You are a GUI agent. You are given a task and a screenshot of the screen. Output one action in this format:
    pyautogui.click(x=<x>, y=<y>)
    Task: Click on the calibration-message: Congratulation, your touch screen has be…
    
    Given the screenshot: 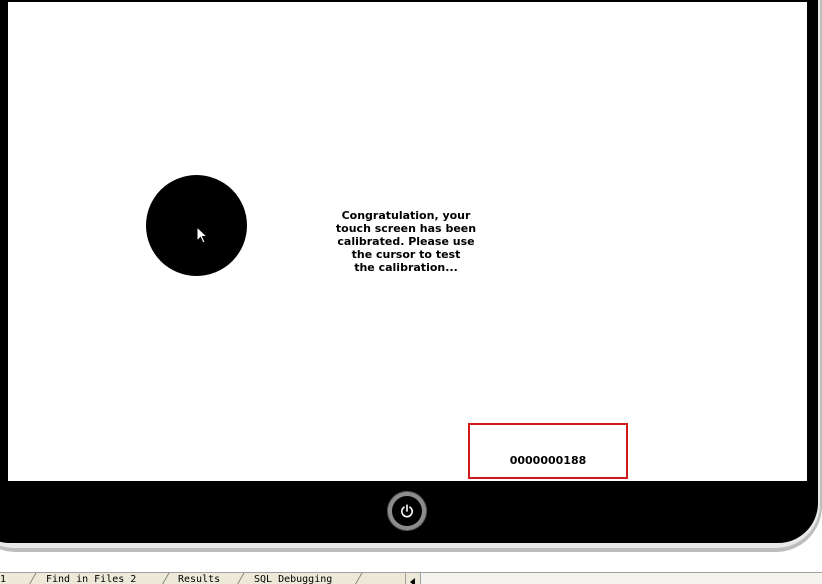 What is the action you would take?
    pyautogui.click(x=406, y=241)
    